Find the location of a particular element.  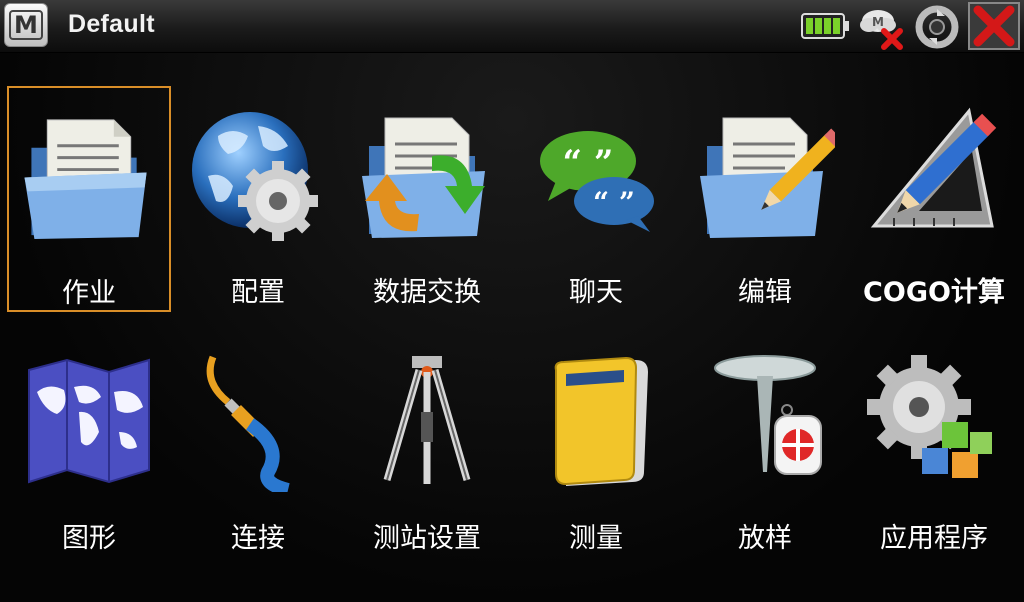

menu-item-label: 测量 is located at coordinates (596, 538).